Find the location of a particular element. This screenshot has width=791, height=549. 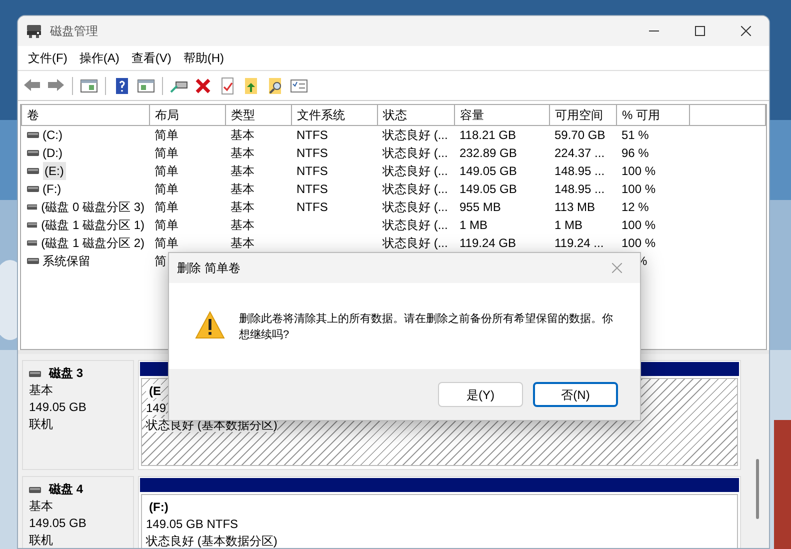

column-header: 文件系统 is located at coordinates (335, 115).